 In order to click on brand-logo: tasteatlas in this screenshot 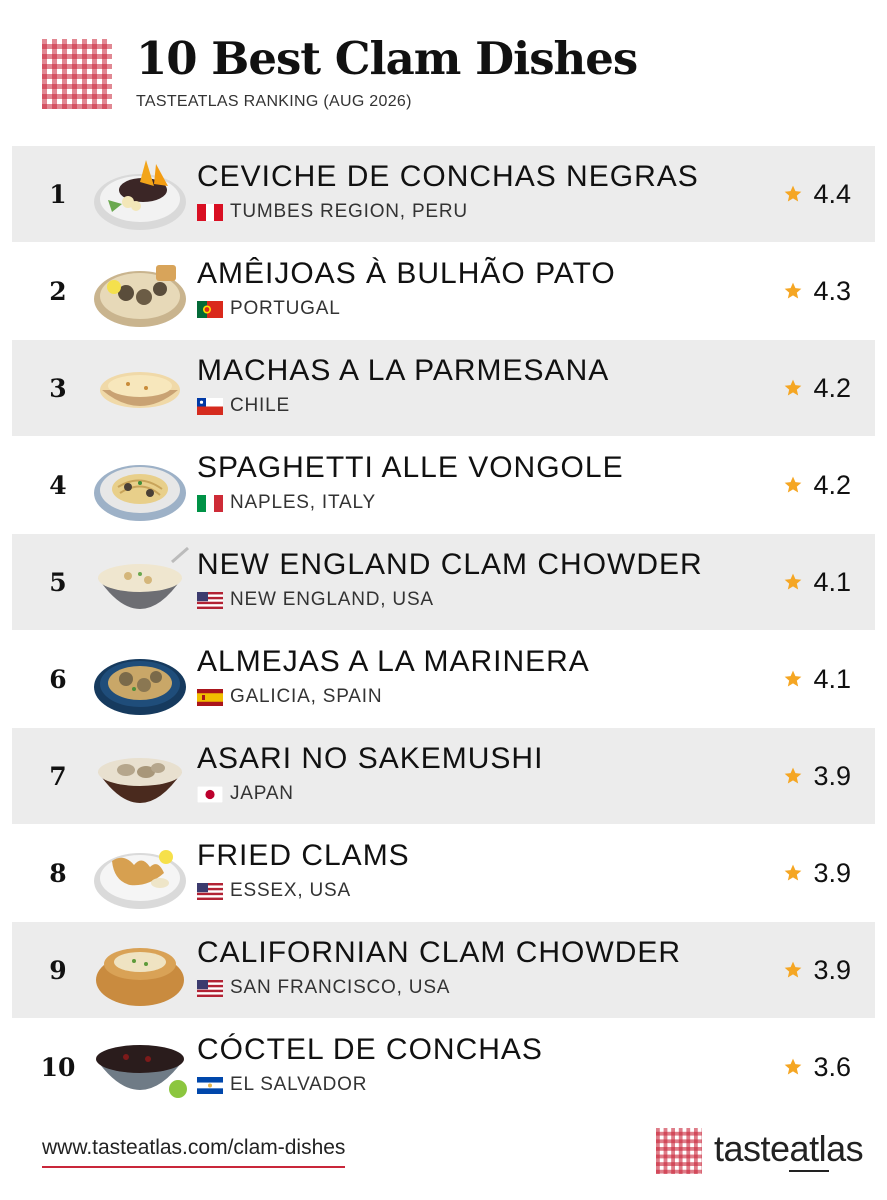, I will do `click(763, 1150)`.